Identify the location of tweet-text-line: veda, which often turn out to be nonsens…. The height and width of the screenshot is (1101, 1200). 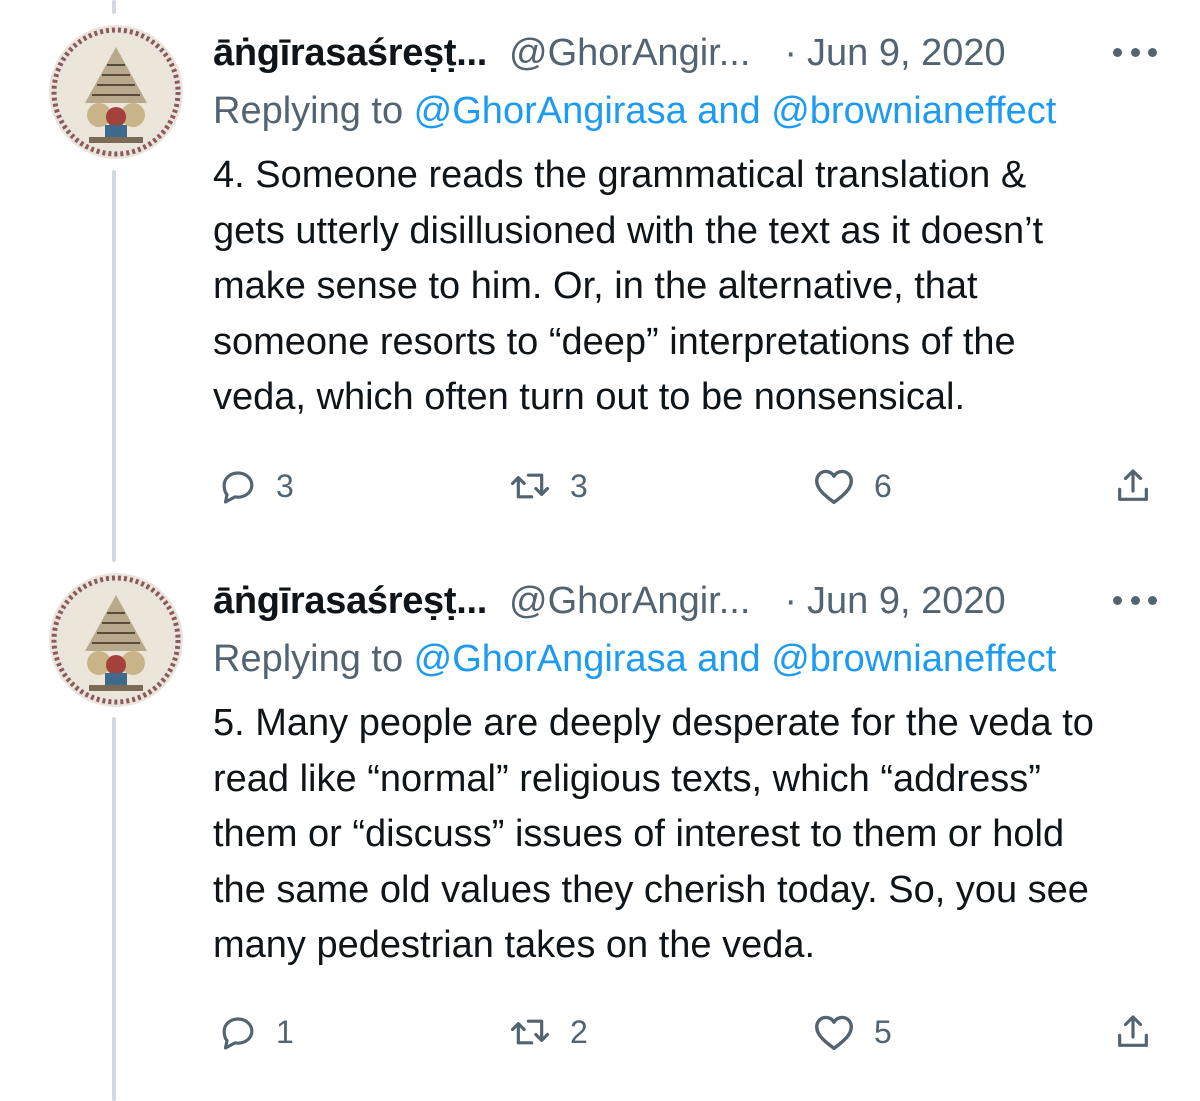
(589, 397).